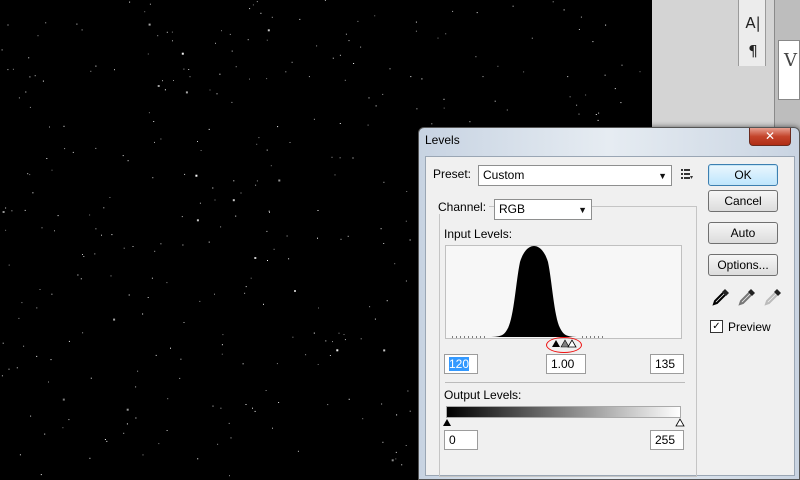 The width and height of the screenshot is (800, 480). What do you see at coordinates (563, 412) in the screenshot?
I see `output-gradient` at bounding box center [563, 412].